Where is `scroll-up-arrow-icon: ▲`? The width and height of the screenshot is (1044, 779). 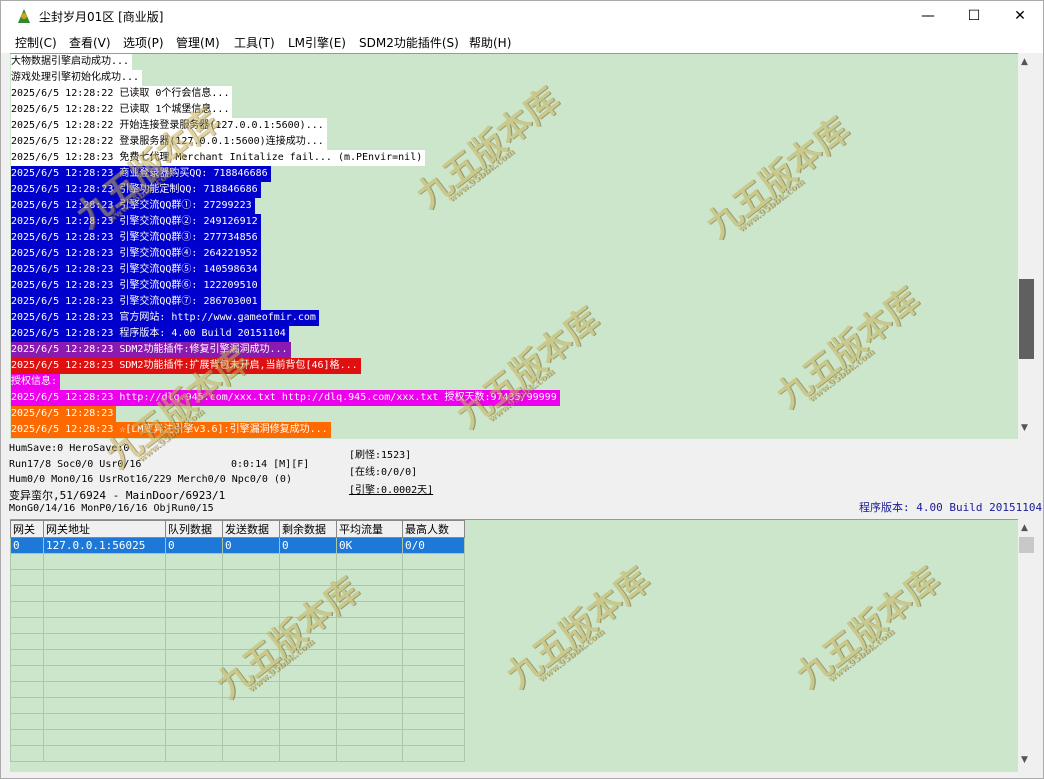 scroll-up-arrow-icon: ▲ is located at coordinates (1024, 62).